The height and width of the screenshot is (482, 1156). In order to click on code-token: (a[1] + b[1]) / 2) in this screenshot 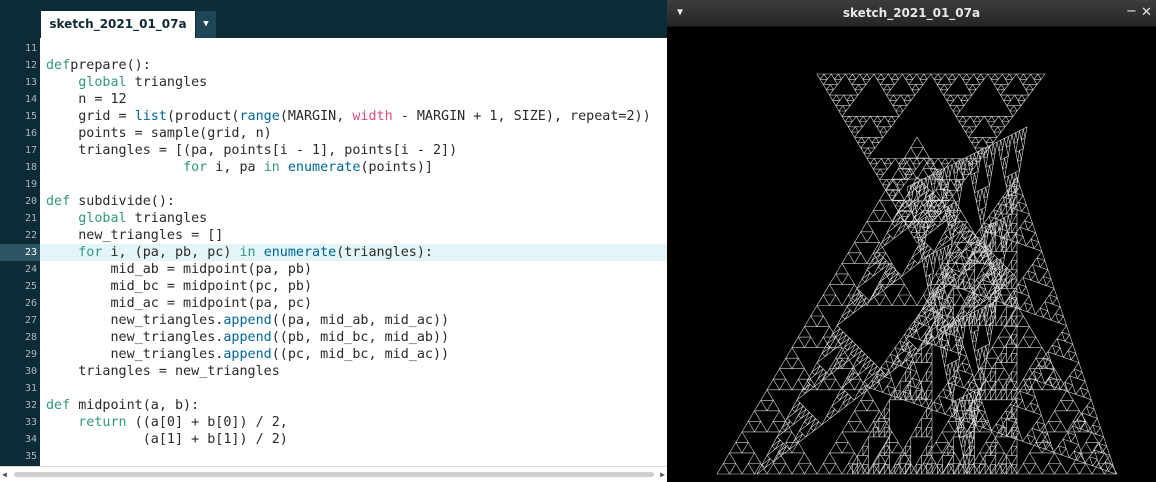, I will do `click(167, 439)`.